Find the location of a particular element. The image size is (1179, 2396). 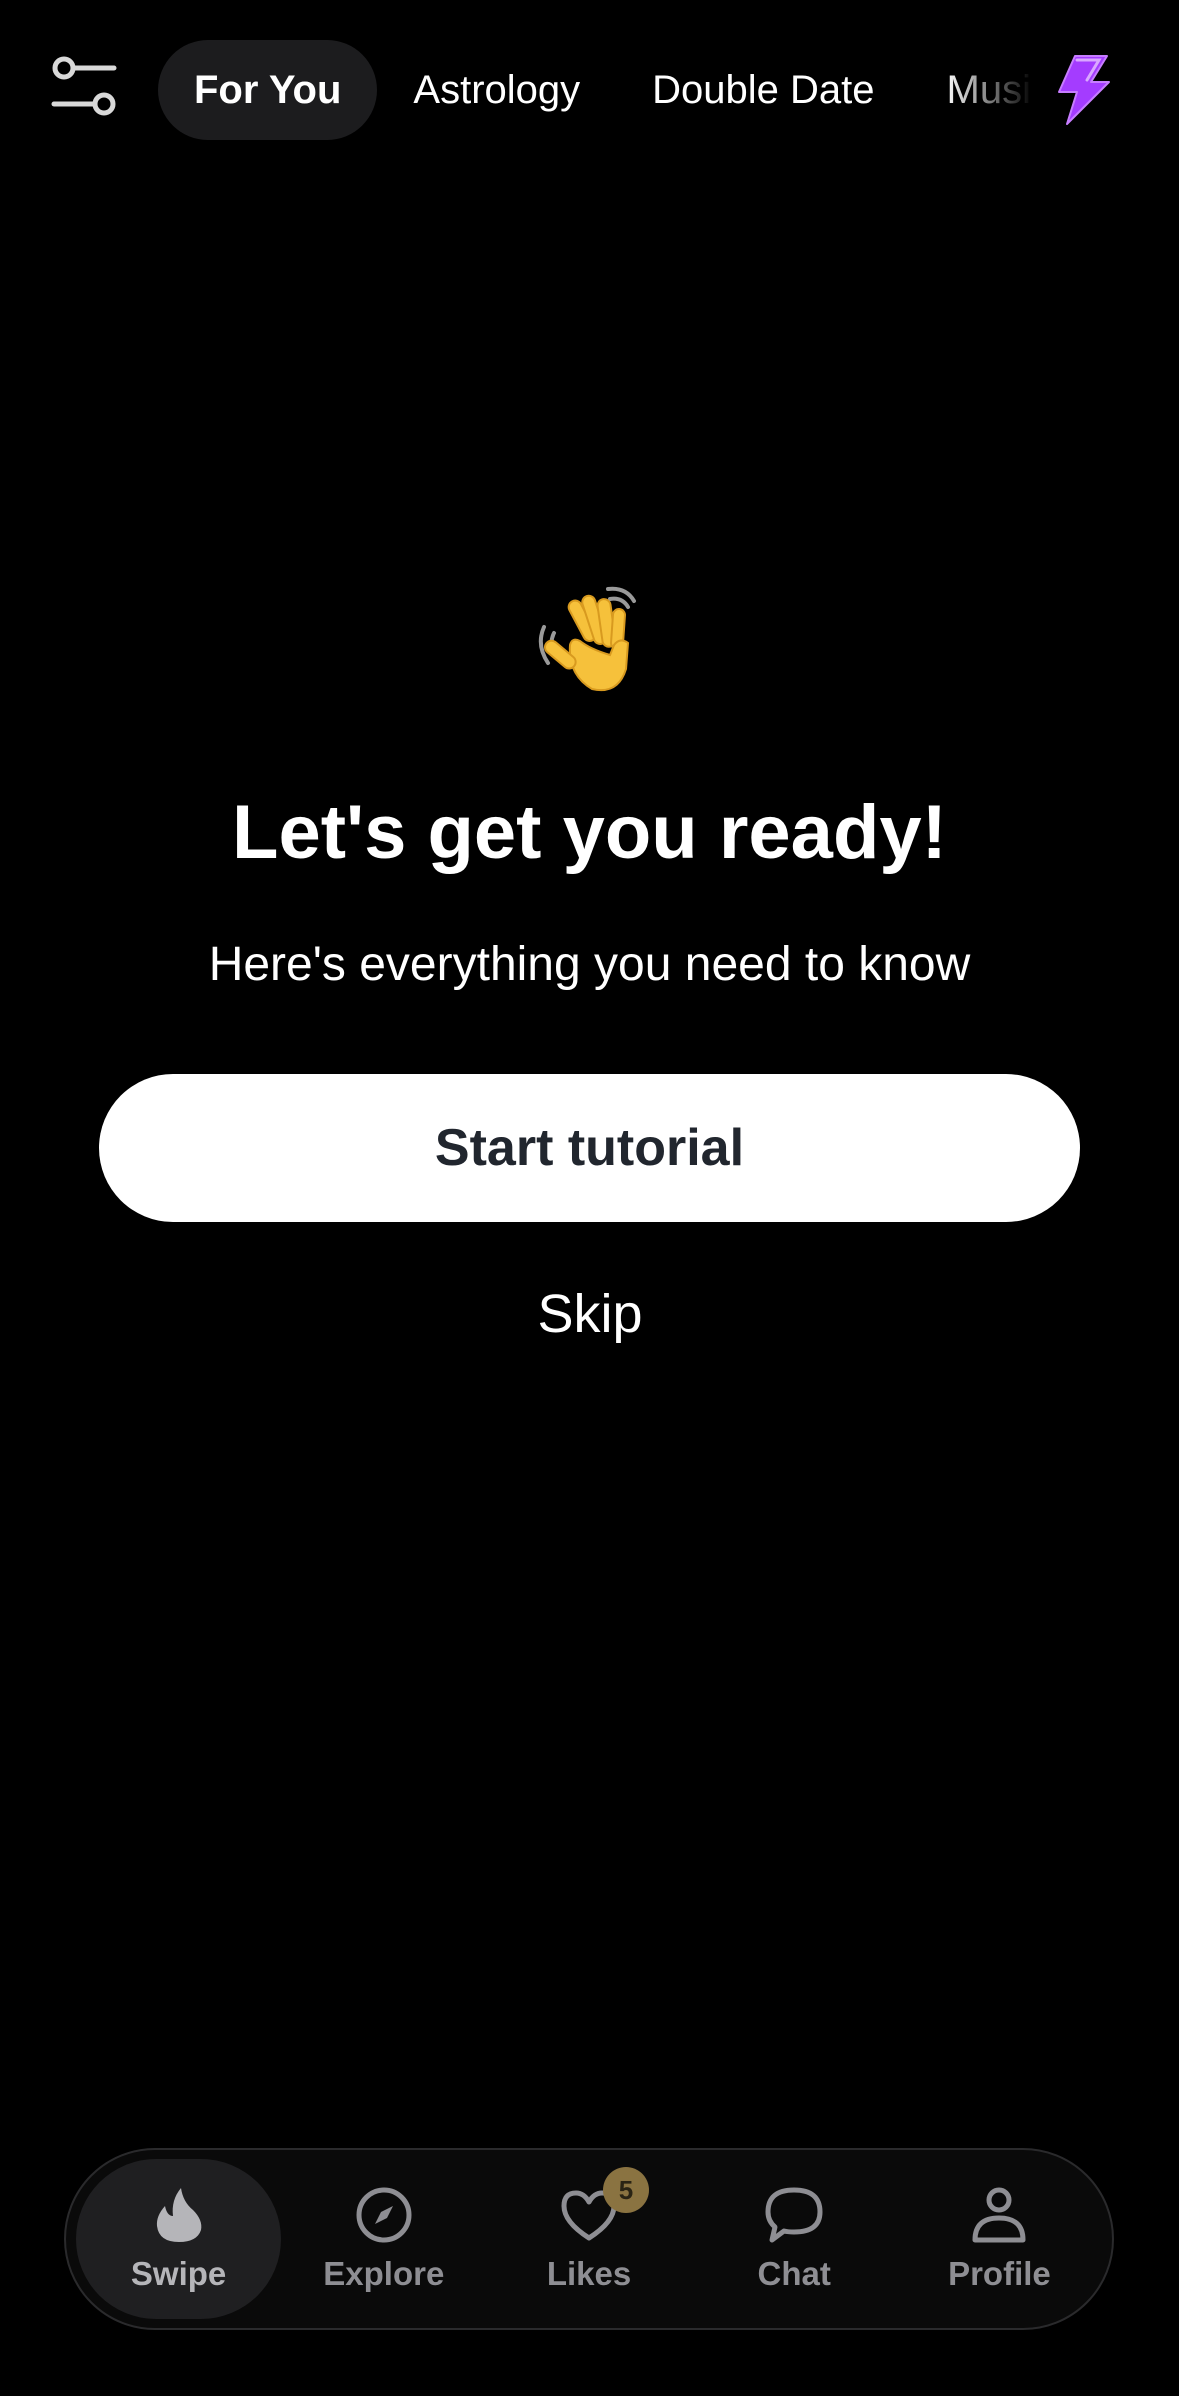

tab-astrology: Astrology is located at coordinates (496, 90).